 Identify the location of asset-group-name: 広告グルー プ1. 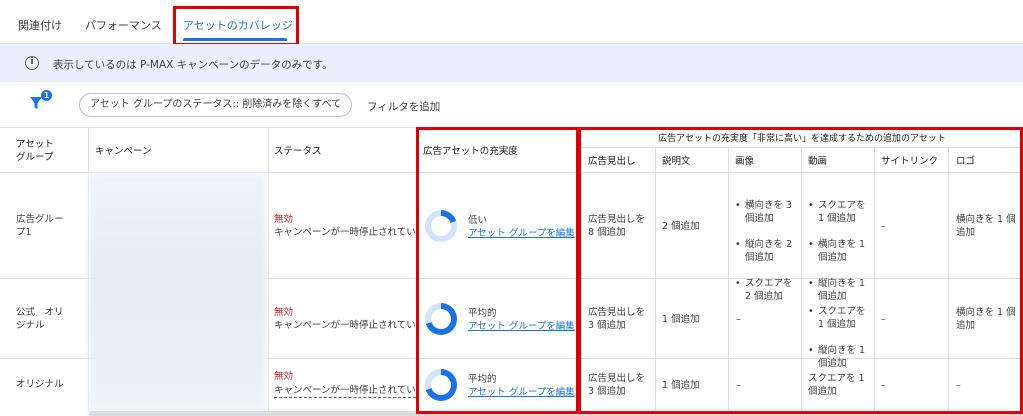
(40, 226).